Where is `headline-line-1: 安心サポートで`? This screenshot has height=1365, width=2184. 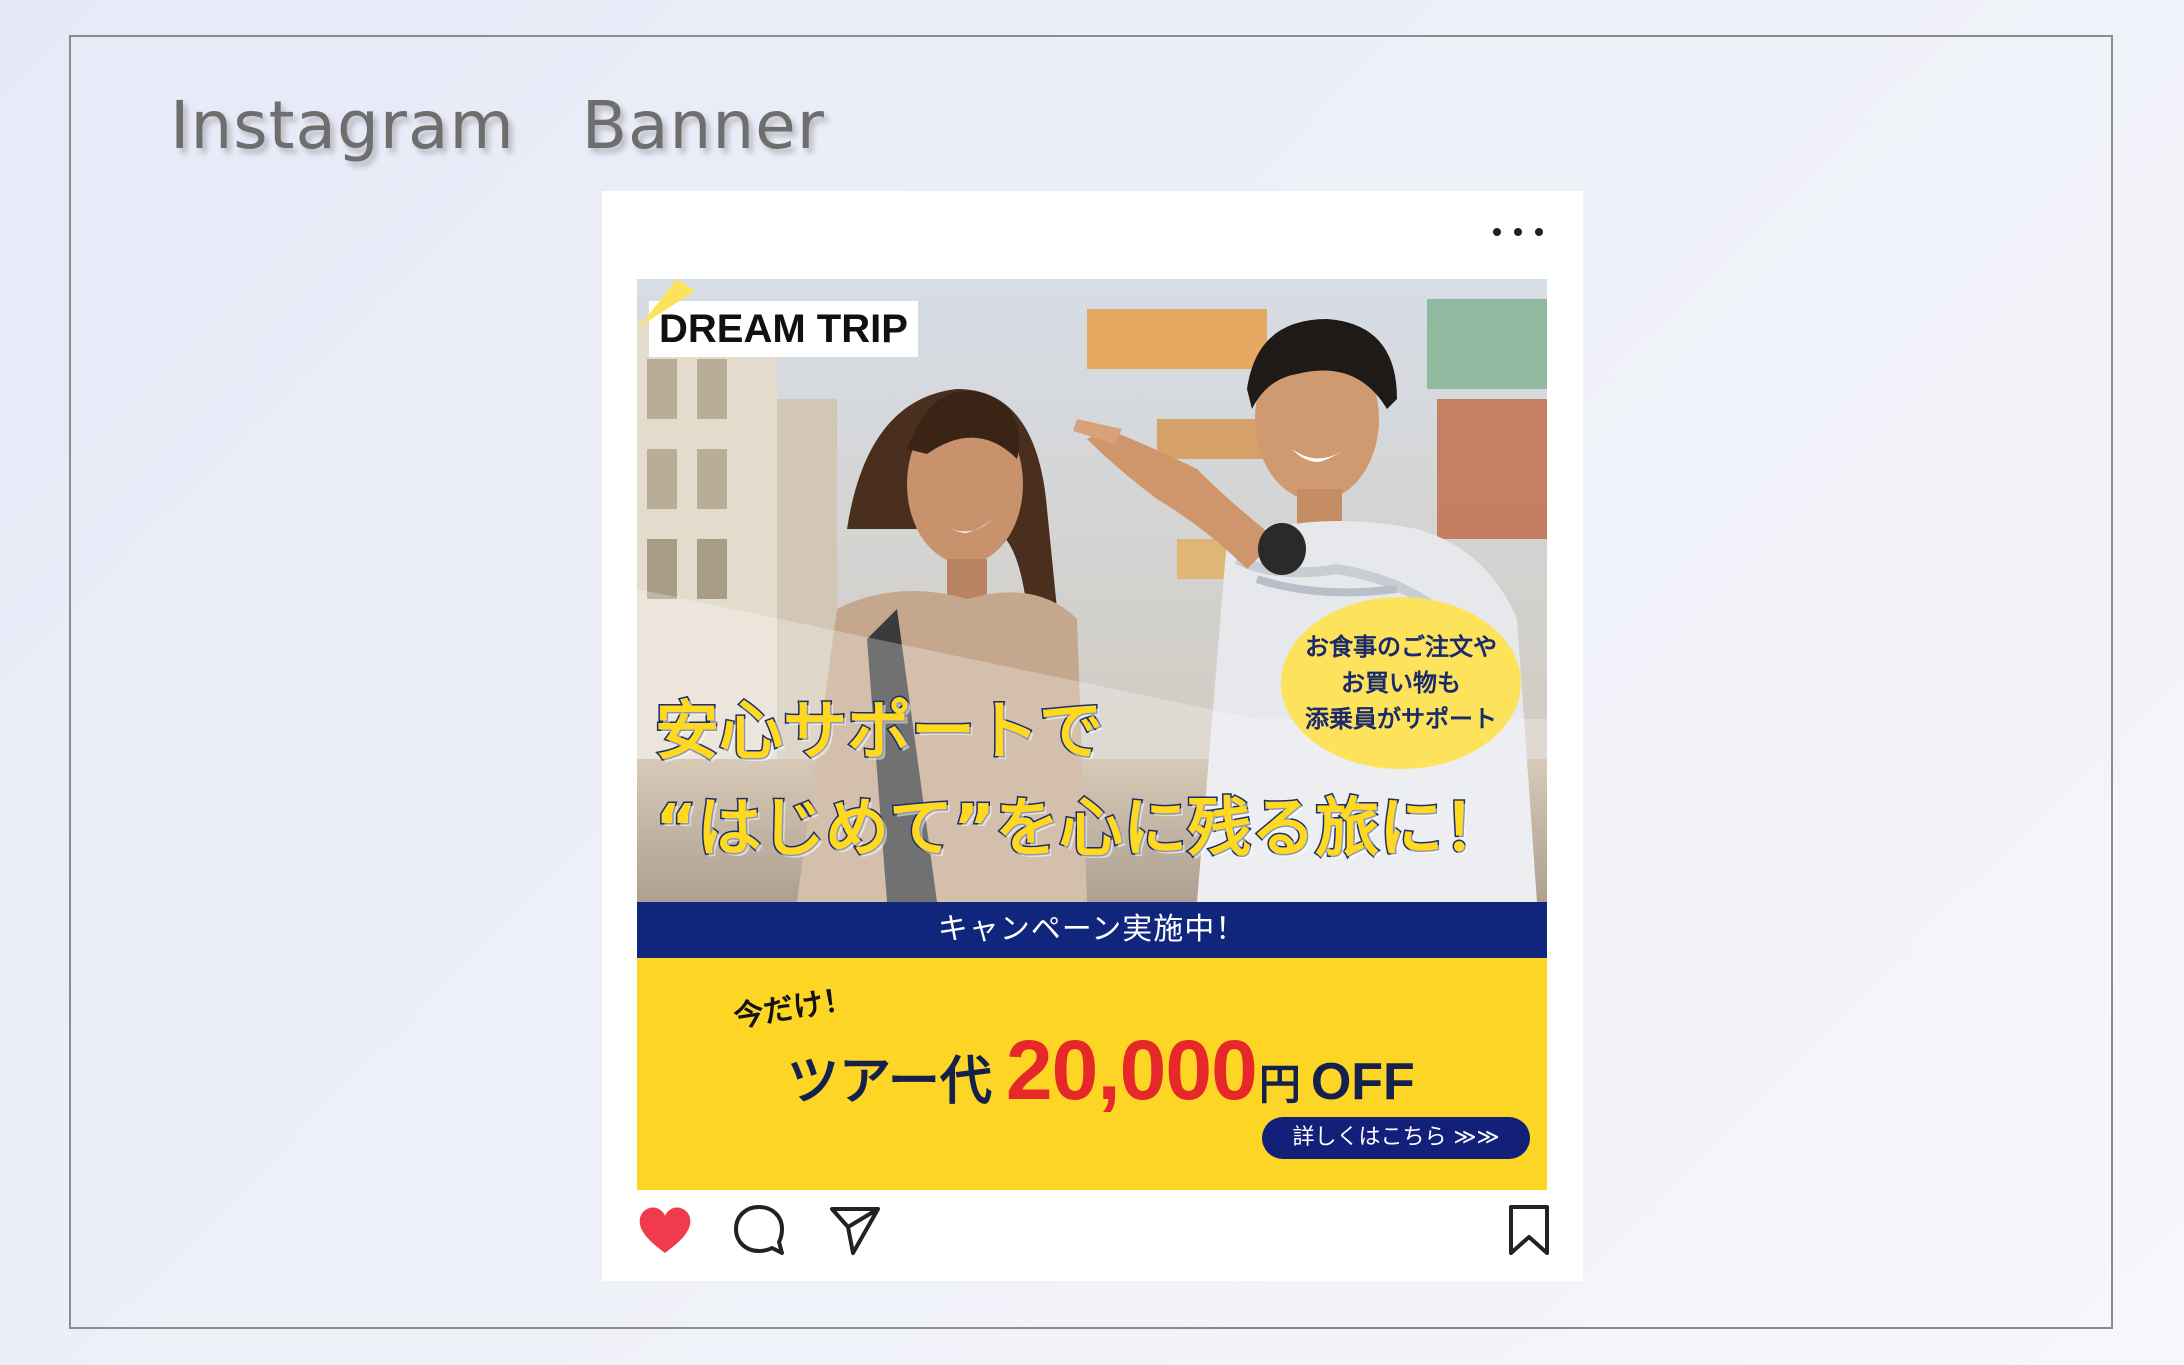 headline-line-1: 安心サポートで is located at coordinates (879, 732).